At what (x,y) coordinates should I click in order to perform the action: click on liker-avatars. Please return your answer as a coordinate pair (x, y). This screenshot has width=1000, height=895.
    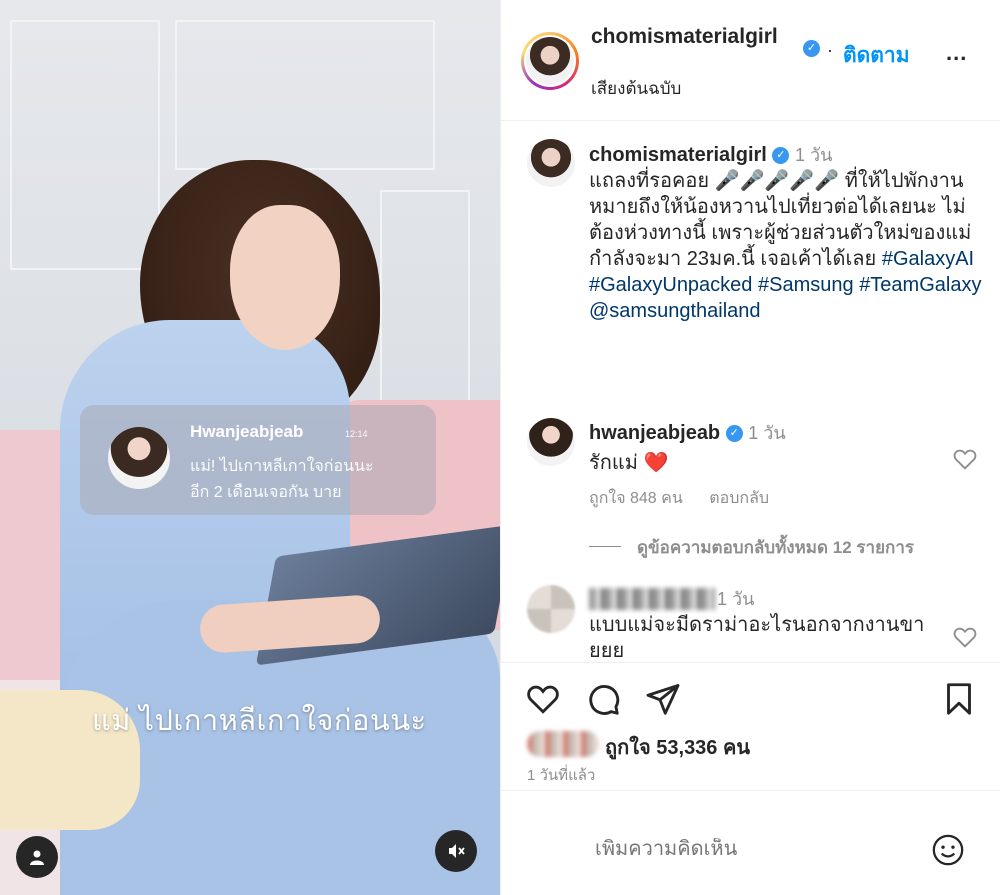
    Looking at the image, I should click on (563, 744).